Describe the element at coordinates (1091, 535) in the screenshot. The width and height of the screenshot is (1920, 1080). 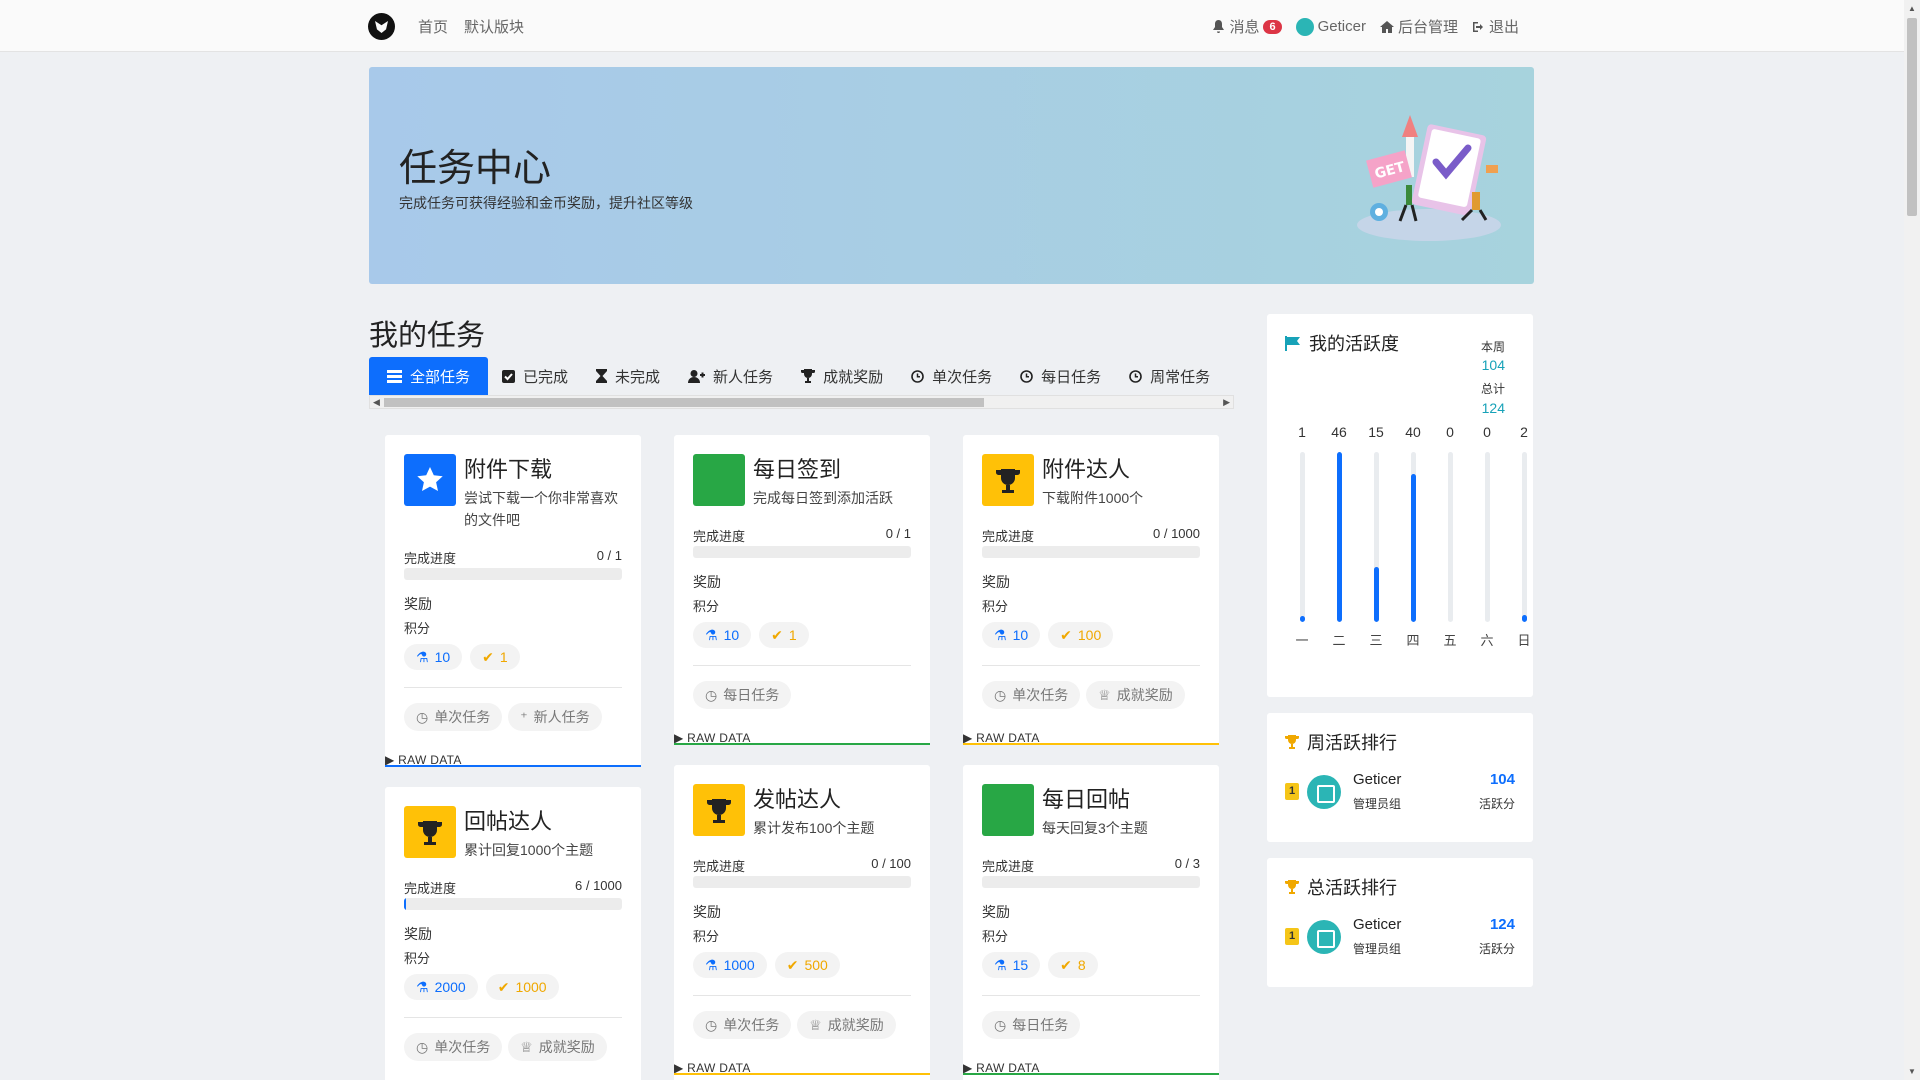
I see `progress-row: 完成进度 0 / 1000` at that location.